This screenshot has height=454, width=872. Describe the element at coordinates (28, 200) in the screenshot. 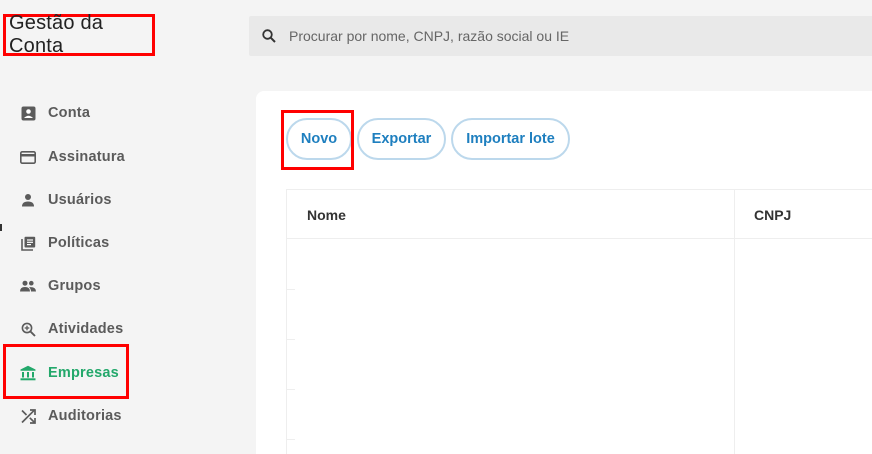

I see `person-icon` at that location.